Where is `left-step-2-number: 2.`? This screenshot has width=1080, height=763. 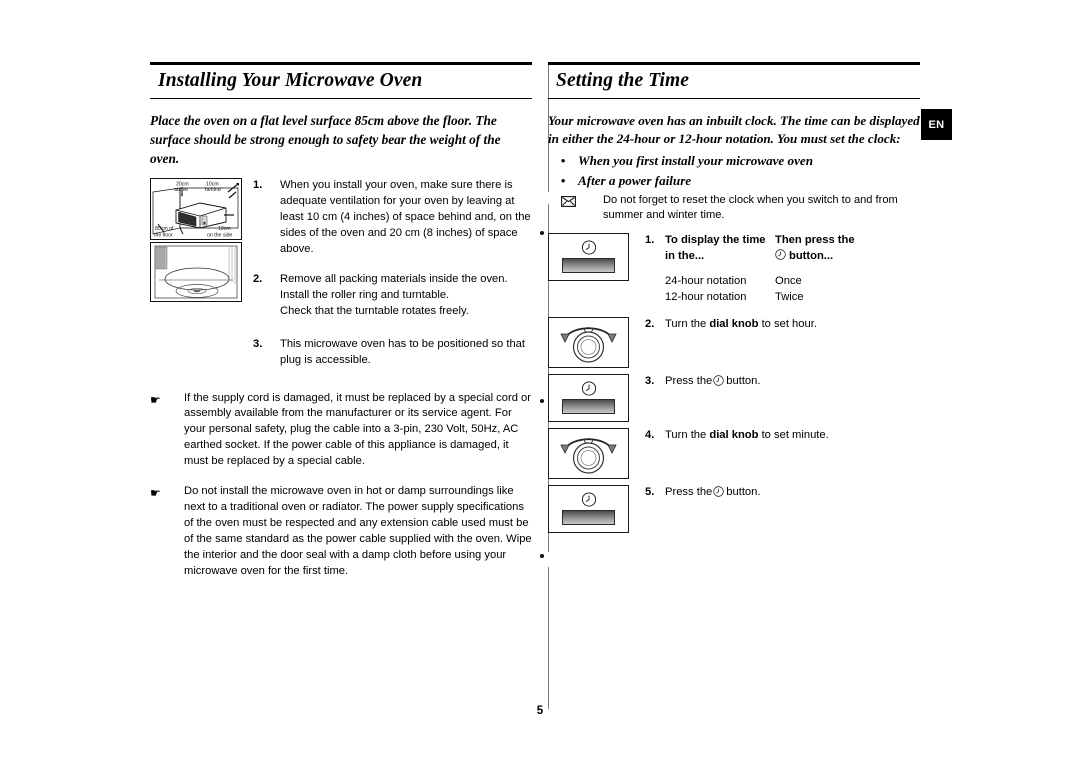
left-step-2-number: 2. is located at coordinates (258, 278).